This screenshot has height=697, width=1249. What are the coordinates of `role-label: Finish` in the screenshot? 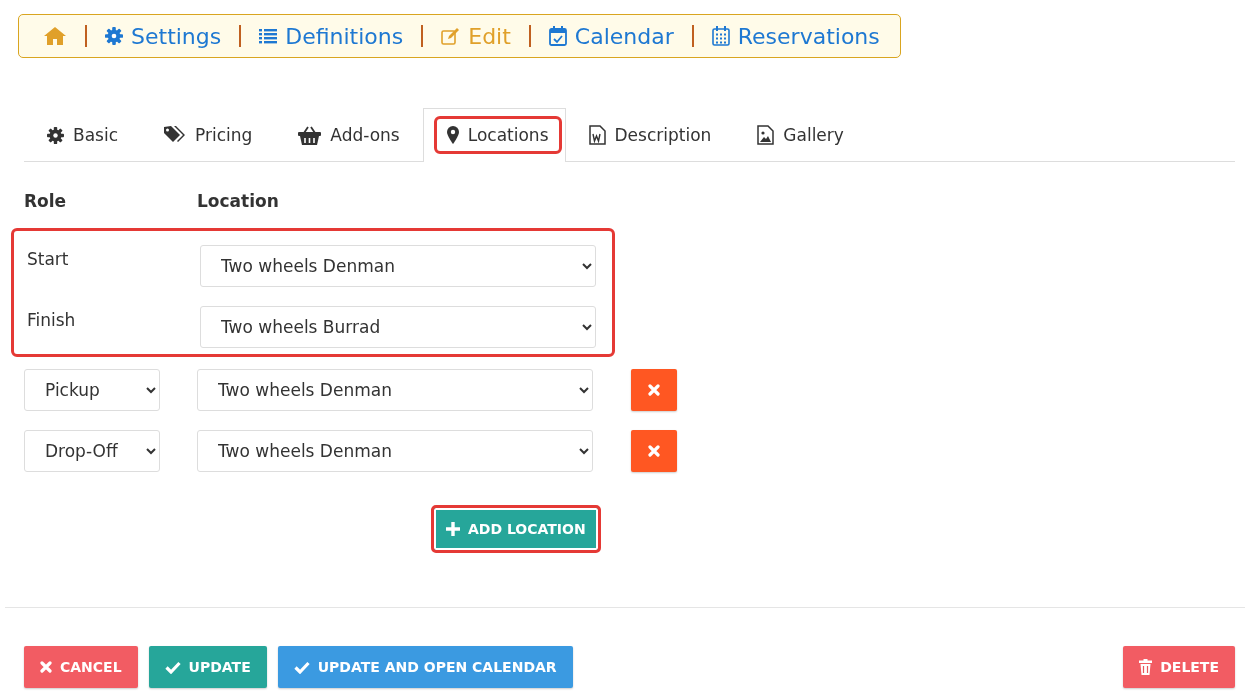 It's located at (52, 319).